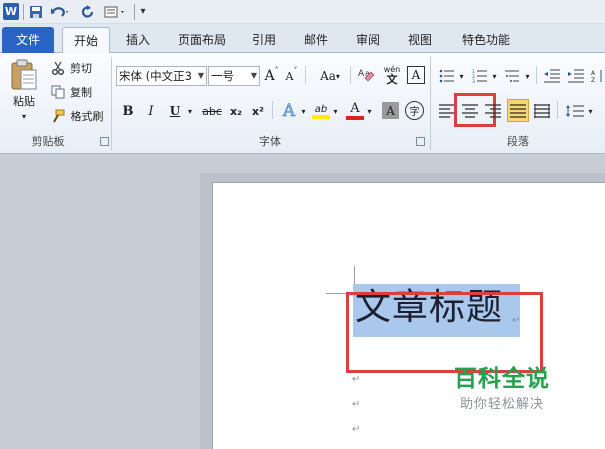 Image resolution: width=605 pixels, height=449 pixels. What do you see at coordinates (501, 404) in the screenshot?
I see `watermark-subtitle: 助你轻松解决` at bounding box center [501, 404].